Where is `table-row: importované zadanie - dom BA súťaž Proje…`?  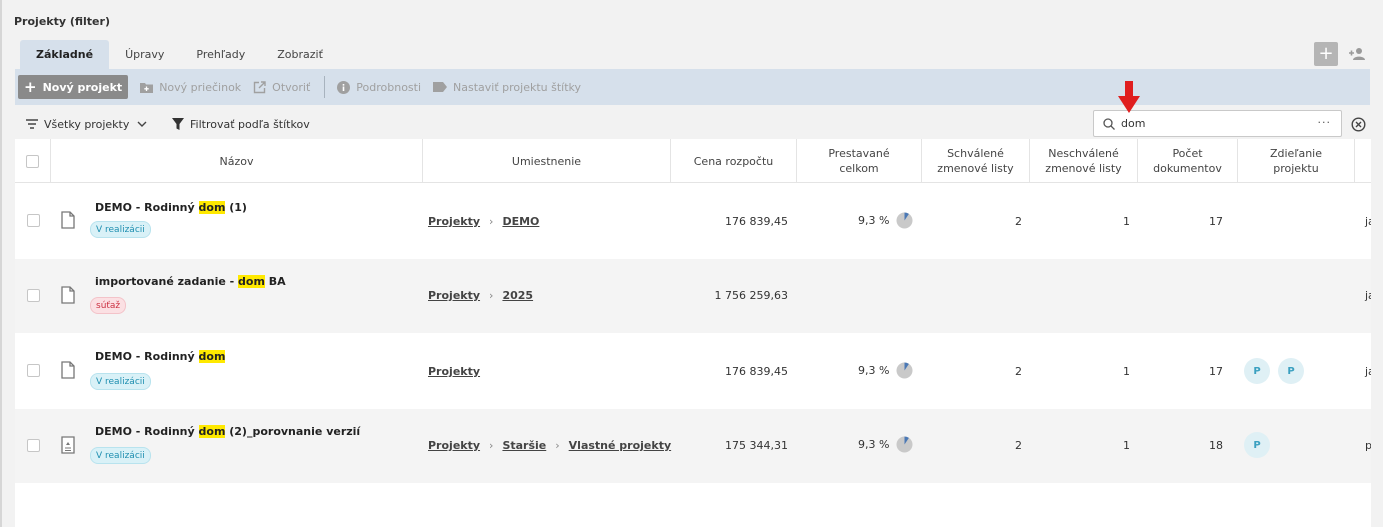
table-row: importované zadanie - dom BA súťaž Proje… is located at coordinates (693, 296).